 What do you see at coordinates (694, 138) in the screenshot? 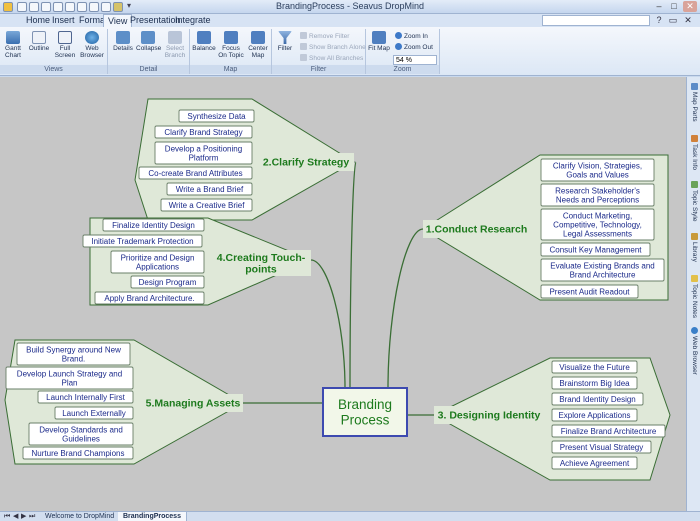
I see `task-info-icon` at bounding box center [694, 138].